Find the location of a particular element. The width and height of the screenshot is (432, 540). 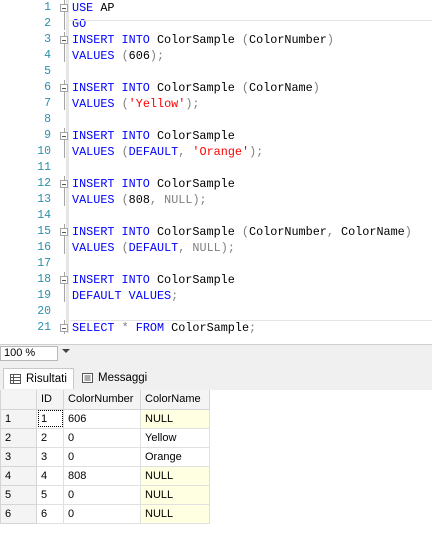

table-row: 4 4 808 NULL is located at coordinates (105, 475).